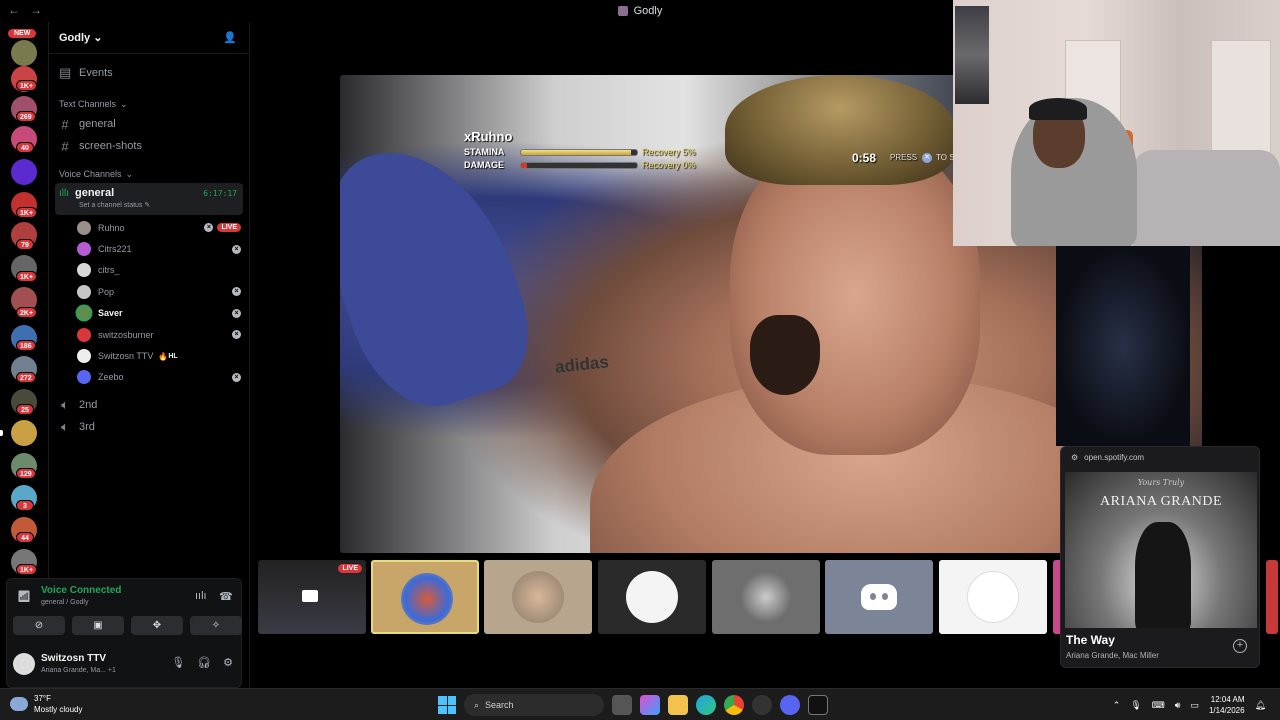 This screenshot has width=1280, height=720. What do you see at coordinates (157, 625) in the screenshot?
I see `activities-button: ✥` at bounding box center [157, 625].